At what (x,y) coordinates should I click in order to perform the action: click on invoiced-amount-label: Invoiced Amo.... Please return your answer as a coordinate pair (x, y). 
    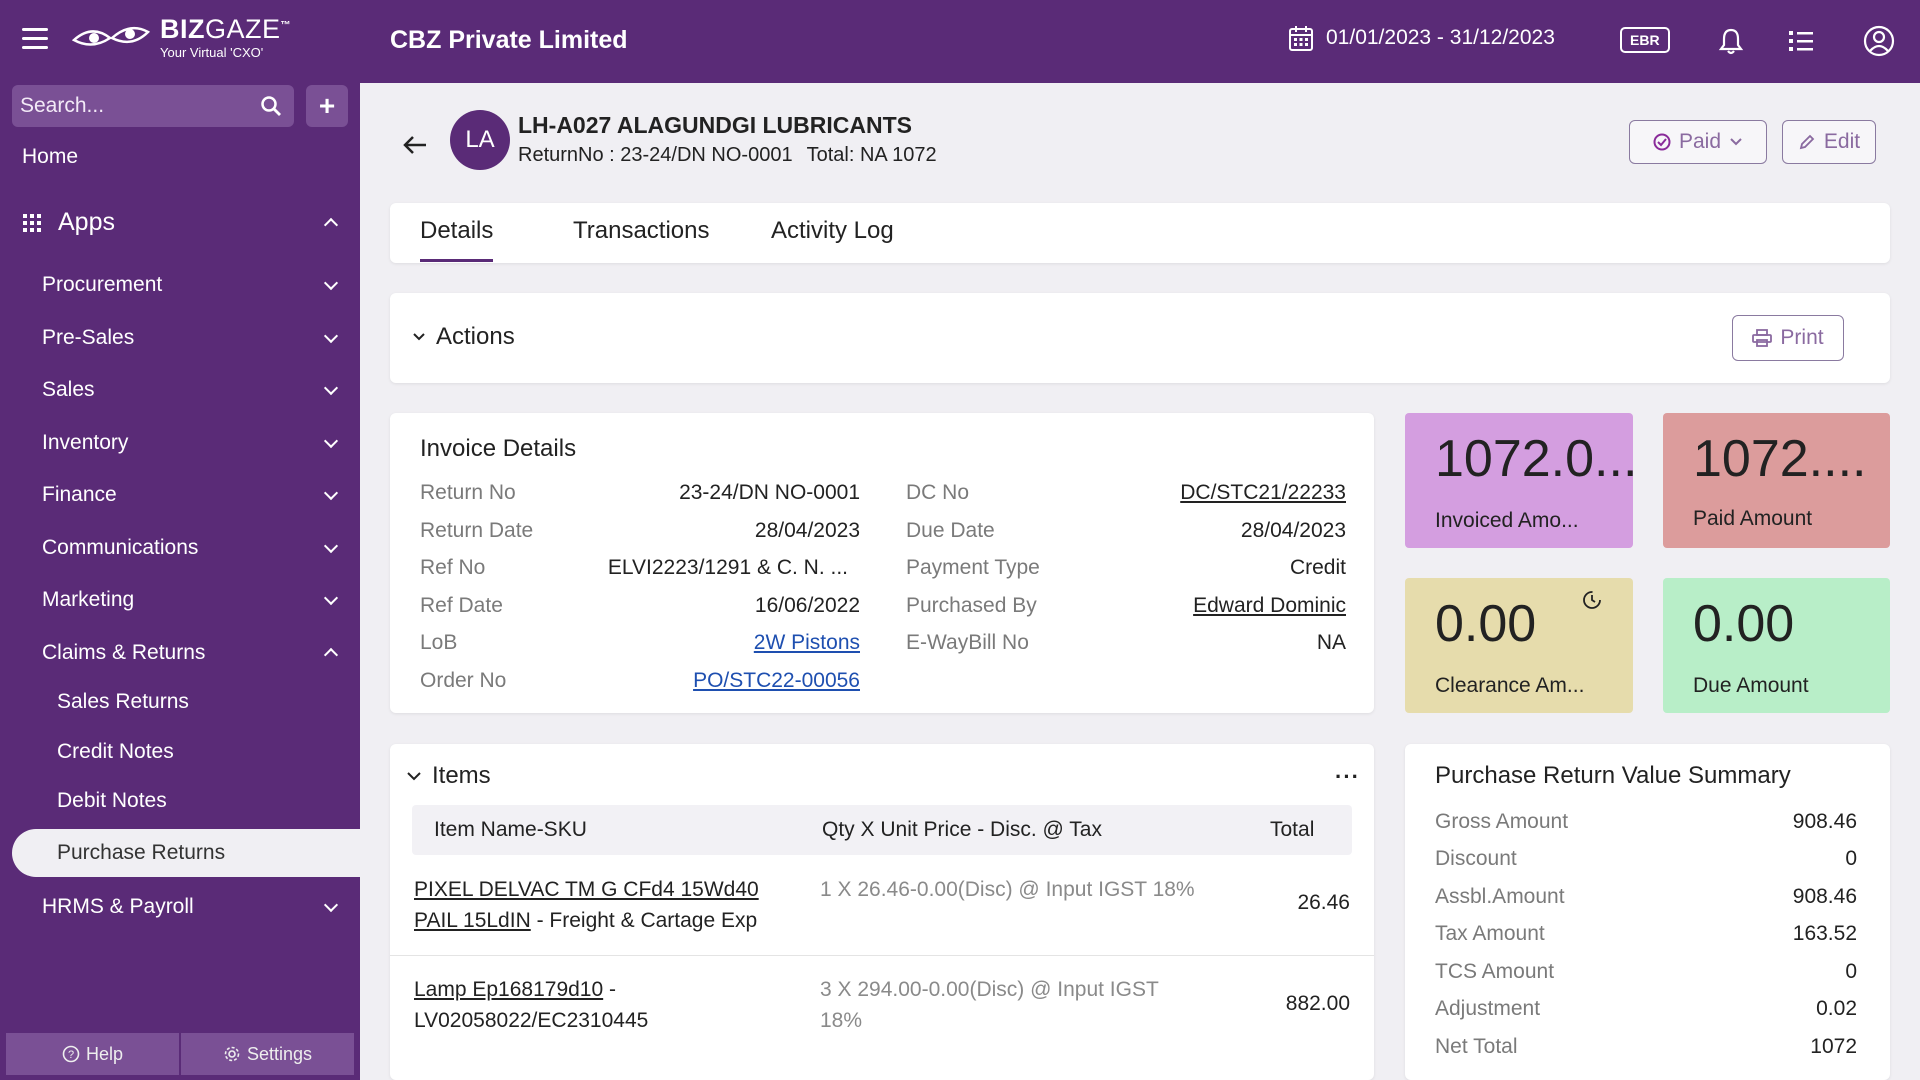
    Looking at the image, I should click on (1507, 520).